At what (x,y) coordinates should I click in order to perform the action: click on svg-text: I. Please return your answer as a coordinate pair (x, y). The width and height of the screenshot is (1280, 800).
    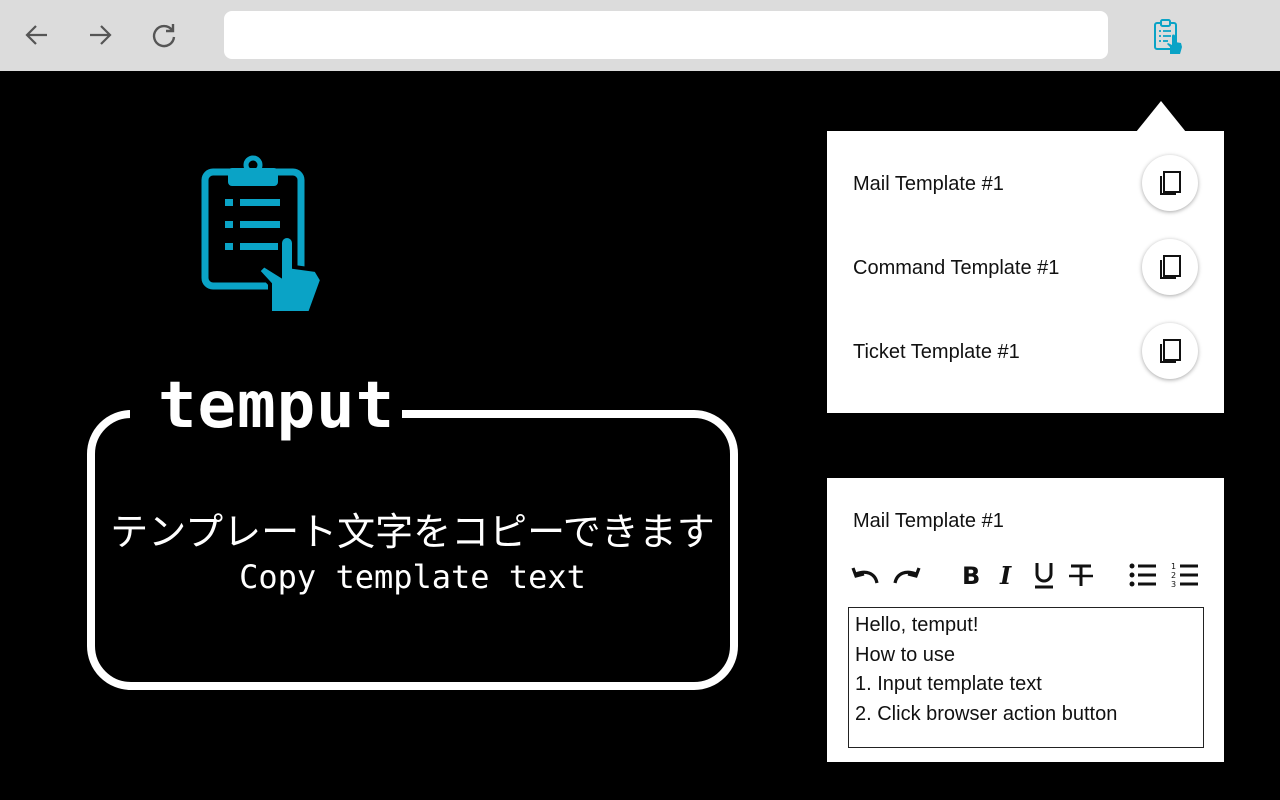
    Looking at the image, I should click on (1005, 575).